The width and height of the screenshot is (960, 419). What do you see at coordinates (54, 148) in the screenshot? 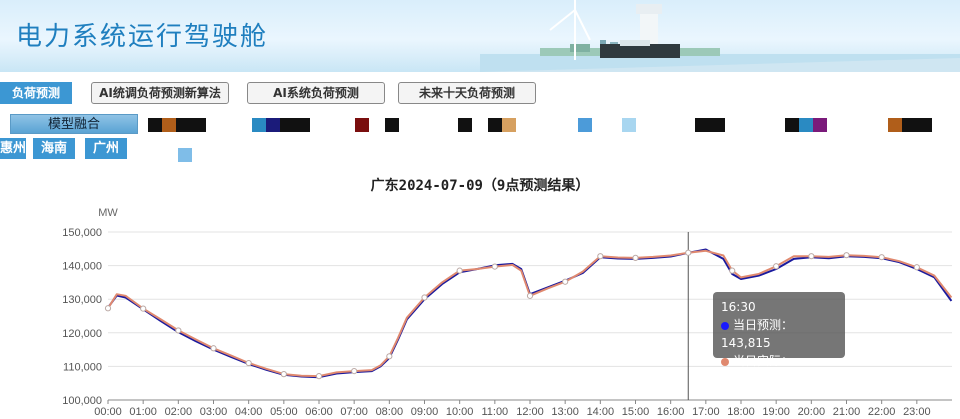
I see `region-button-hainan: 海南` at bounding box center [54, 148].